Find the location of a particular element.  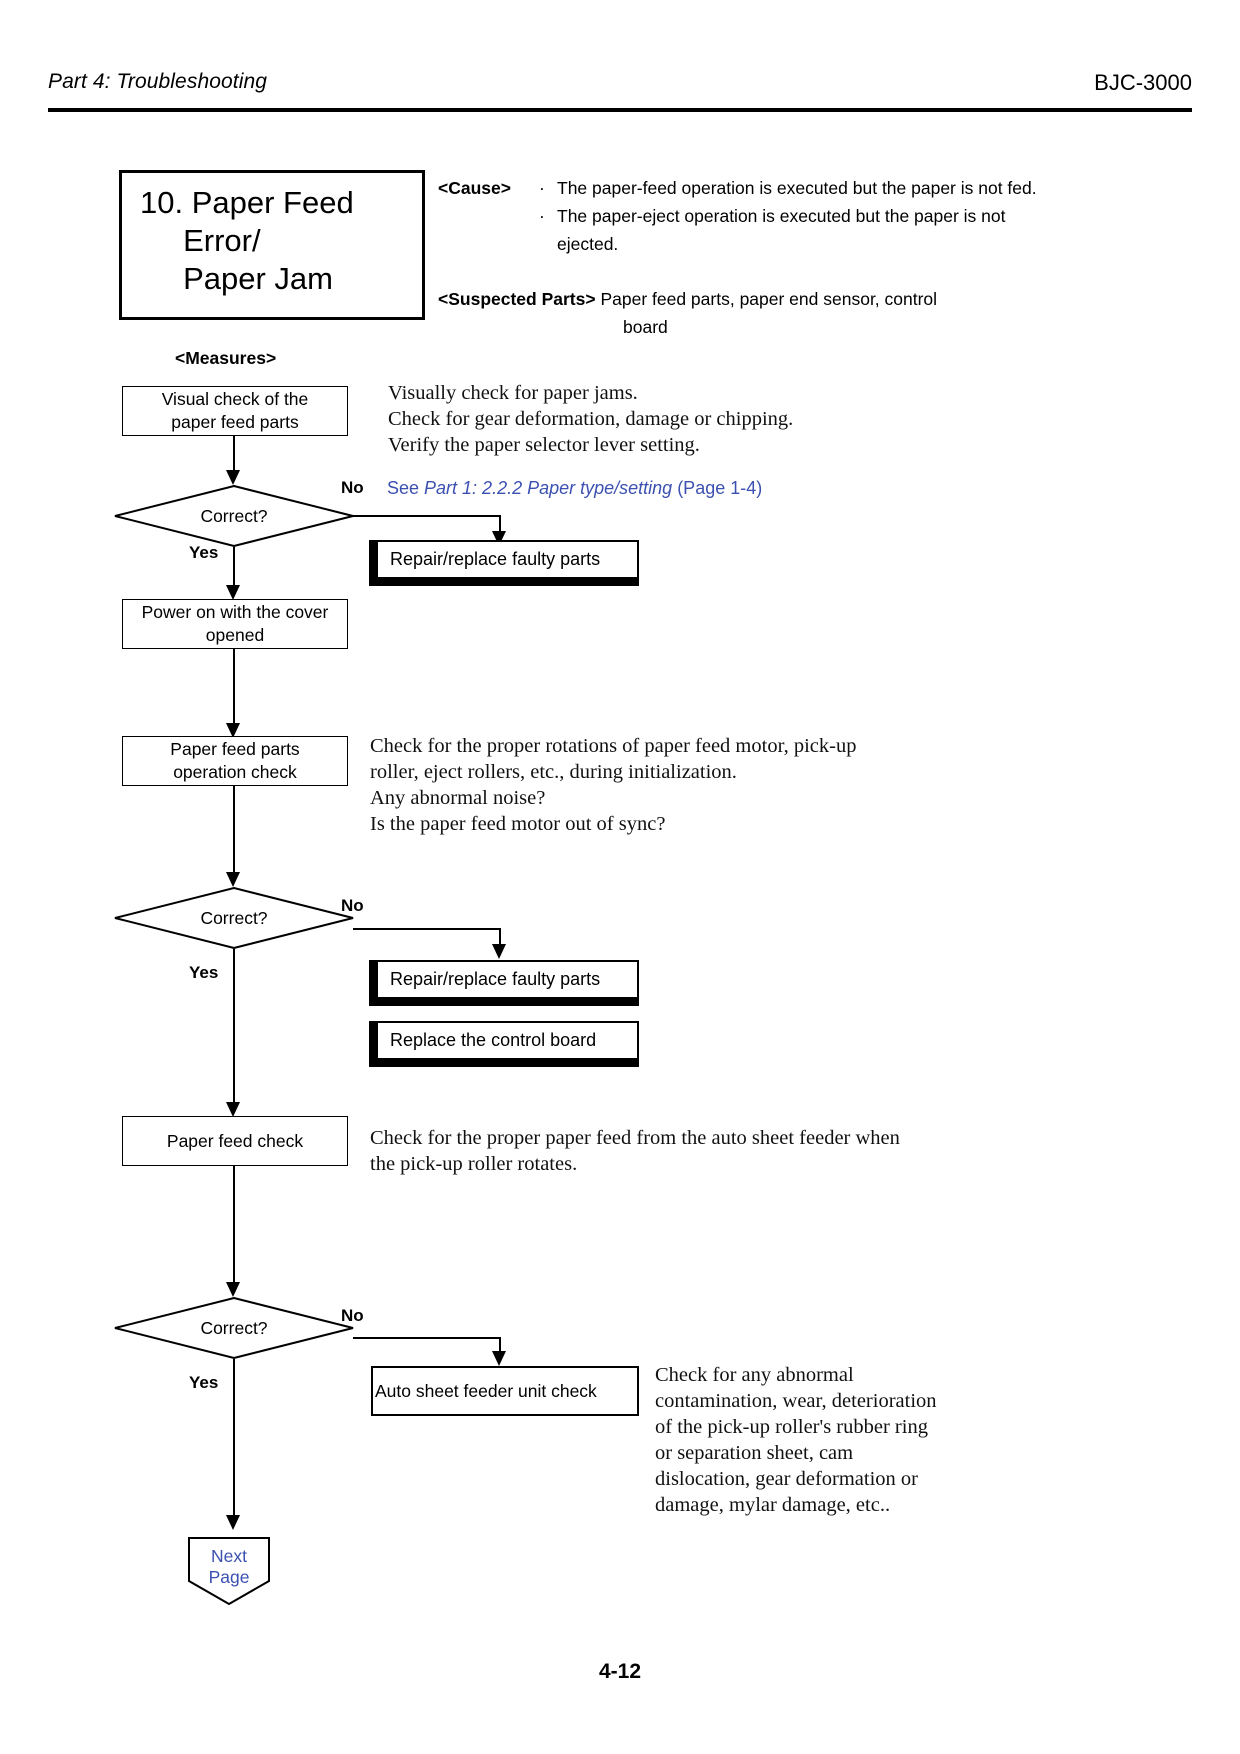

action-box-repair-2: Repair/replace faulty parts is located at coordinates (504, 983).